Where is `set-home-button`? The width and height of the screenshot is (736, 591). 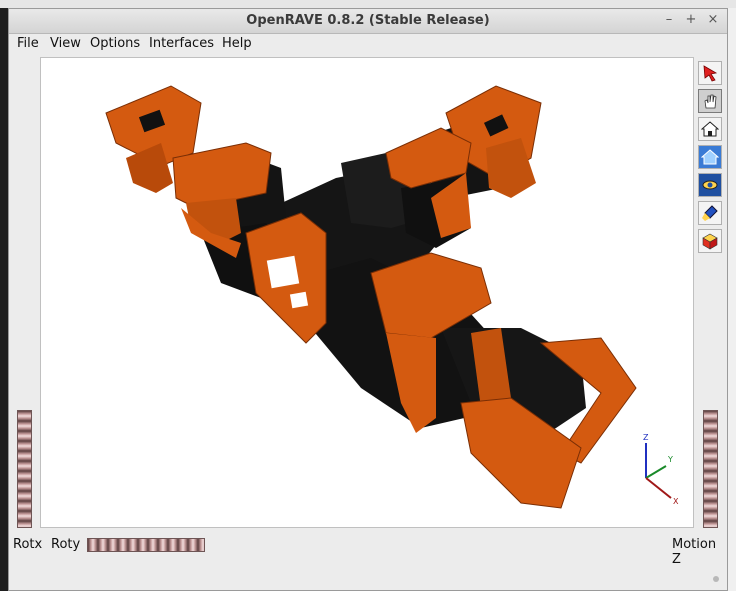 set-home-button is located at coordinates (710, 157).